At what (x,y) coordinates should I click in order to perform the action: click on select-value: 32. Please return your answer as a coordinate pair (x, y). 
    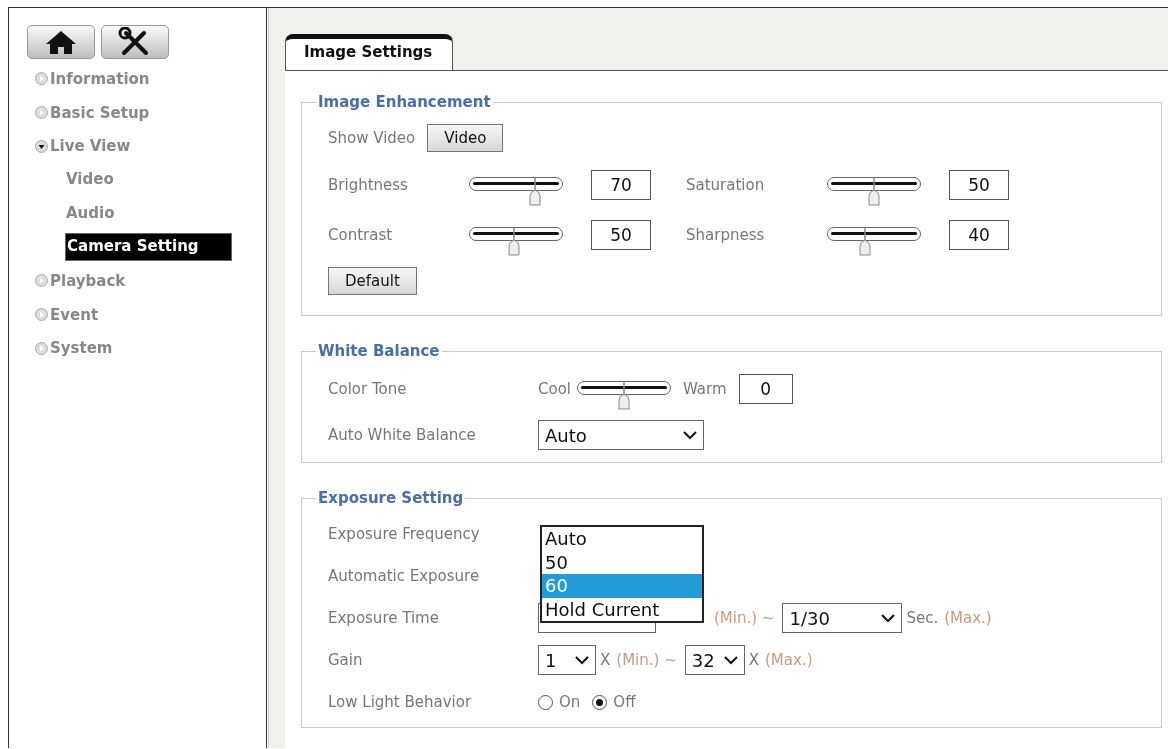
    Looking at the image, I should click on (703, 660).